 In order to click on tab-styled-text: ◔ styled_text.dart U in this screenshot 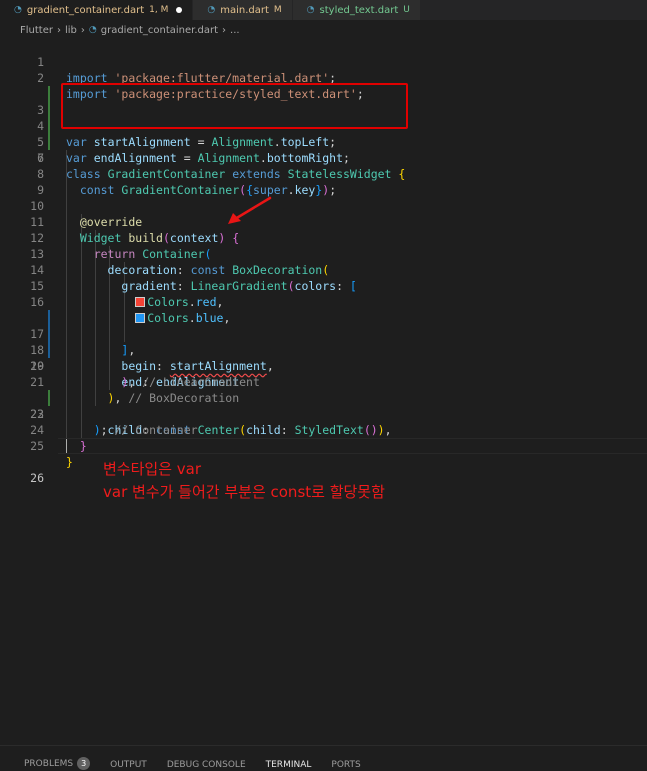, I will do `click(356, 10)`.